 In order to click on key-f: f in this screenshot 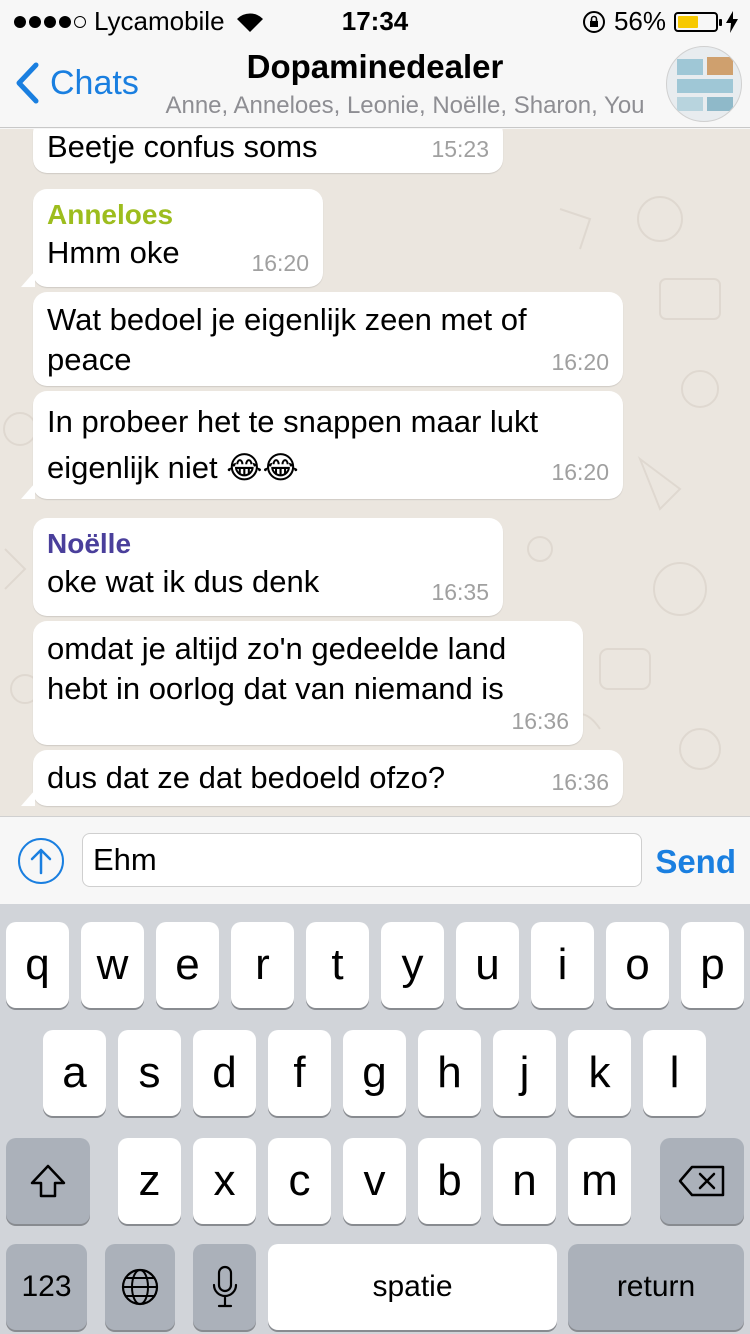, I will do `click(299, 1073)`.